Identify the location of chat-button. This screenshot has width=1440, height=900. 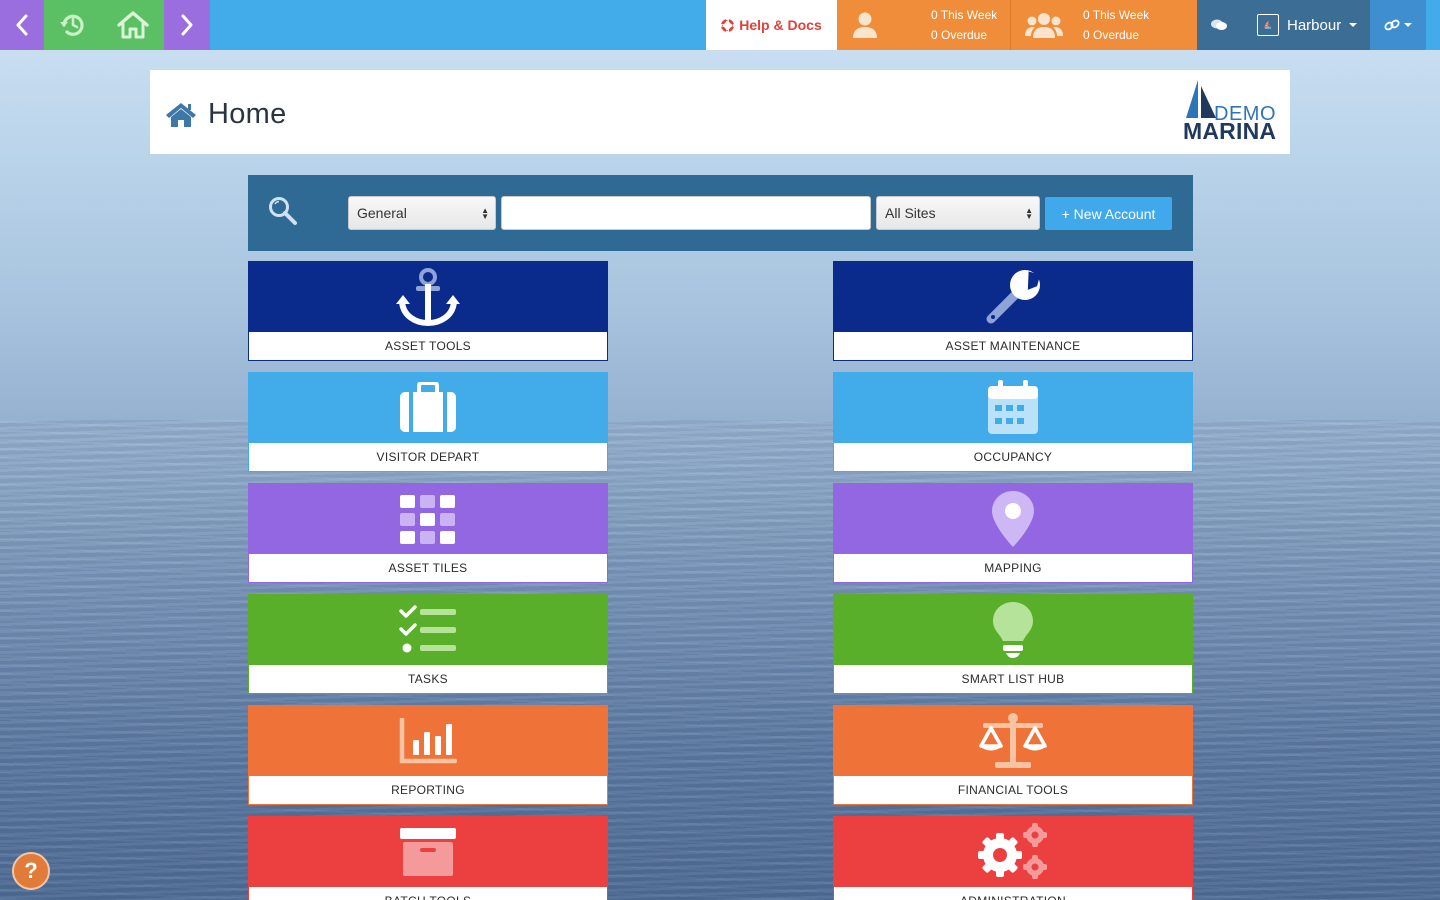
(1219, 25).